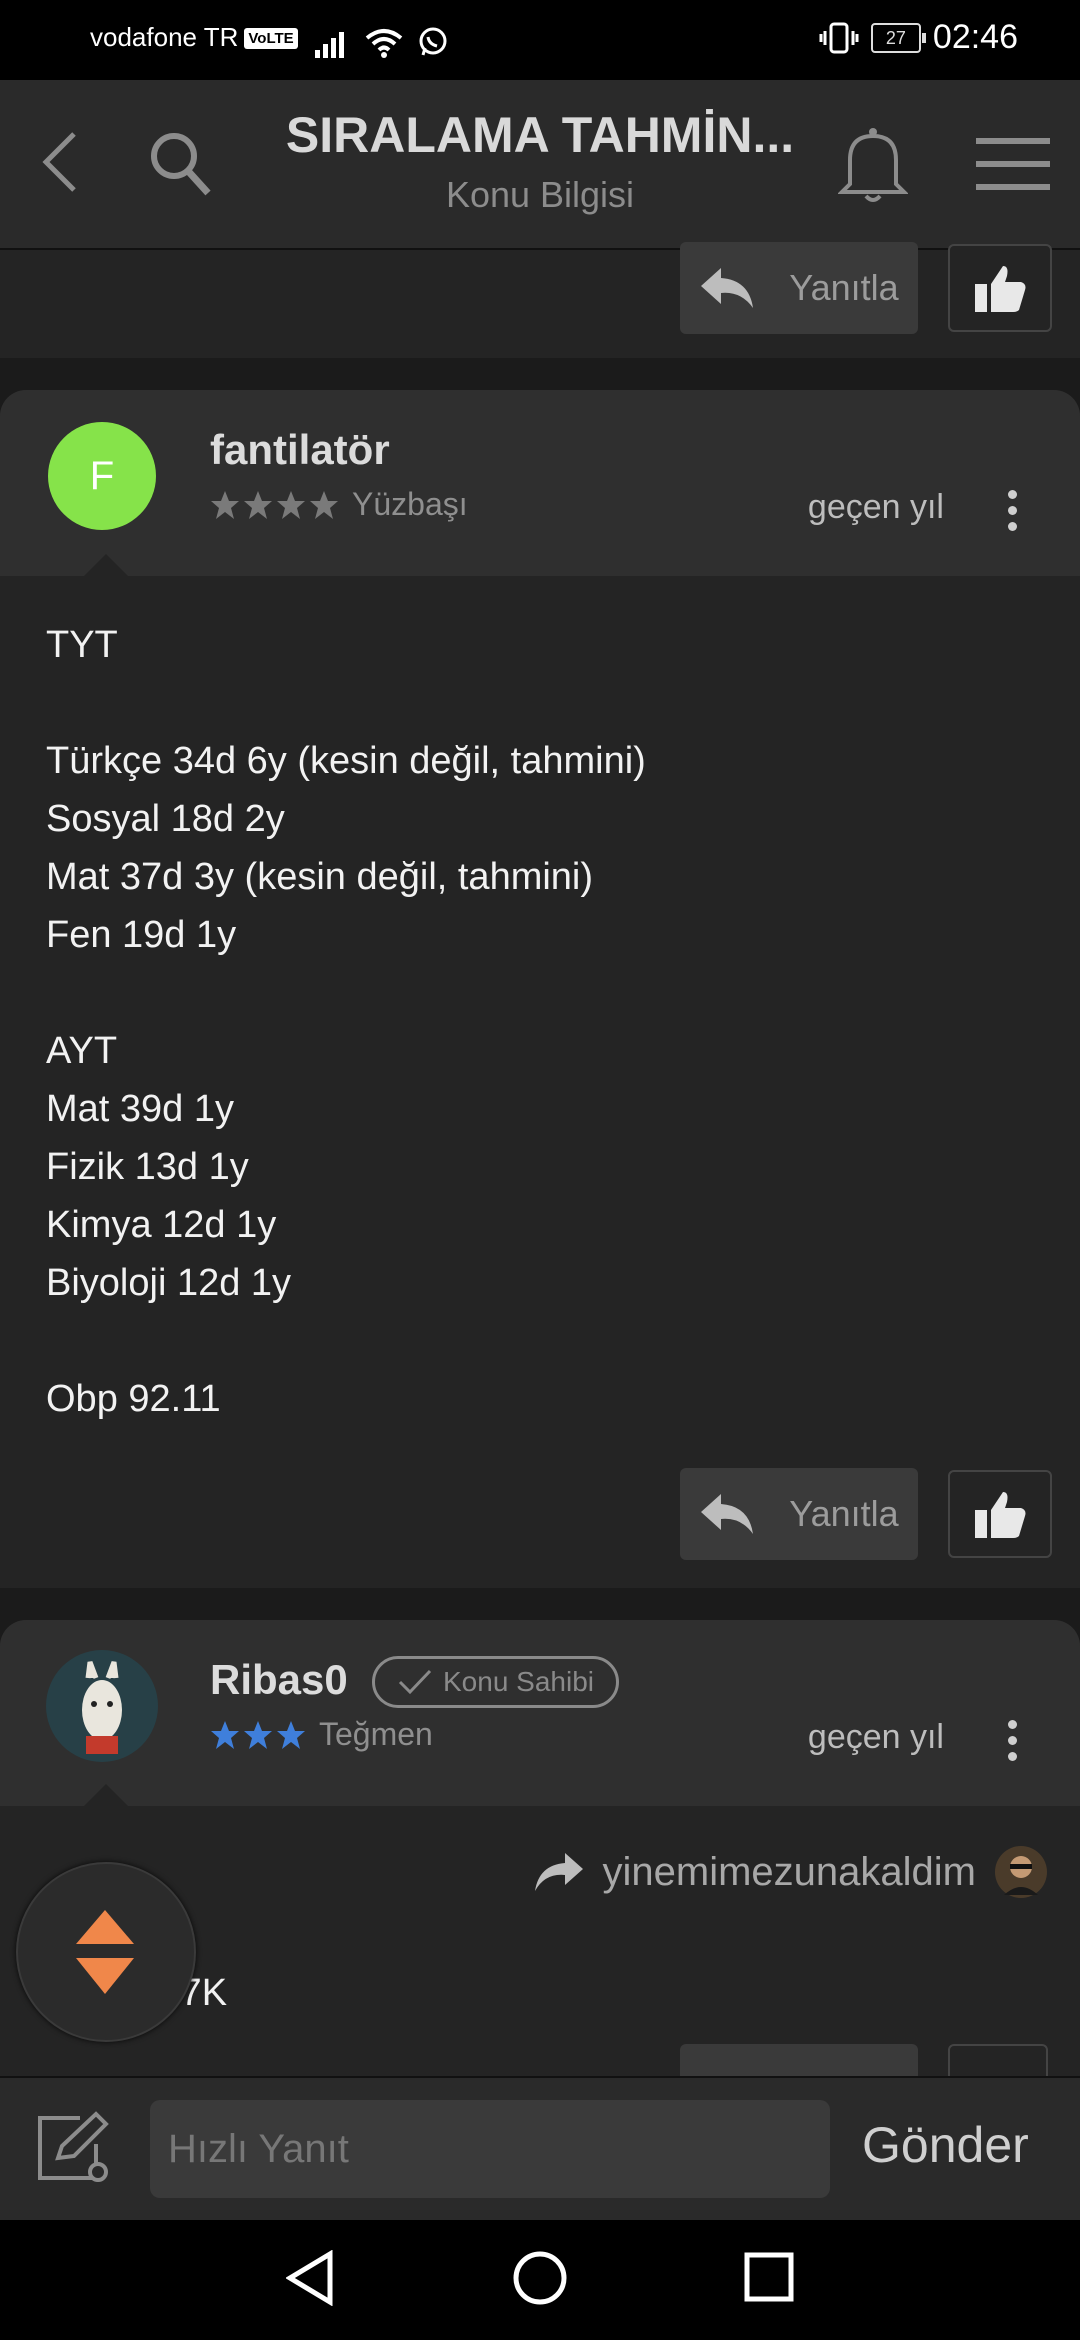 This screenshot has height=2340, width=1080. What do you see at coordinates (164, 37) in the screenshot?
I see `carrier-label: vodafone TR` at bounding box center [164, 37].